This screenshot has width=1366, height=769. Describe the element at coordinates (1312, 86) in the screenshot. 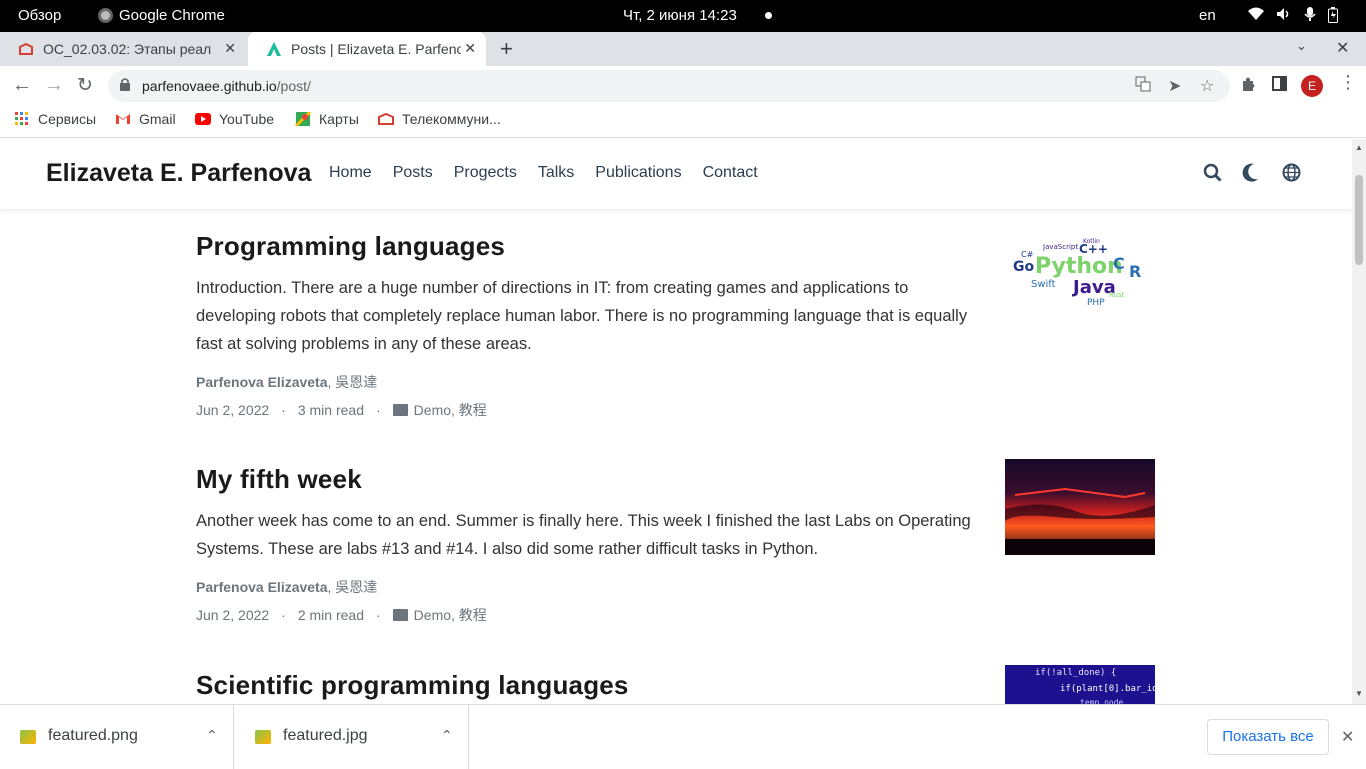

I see `profile-avatar: E` at that location.